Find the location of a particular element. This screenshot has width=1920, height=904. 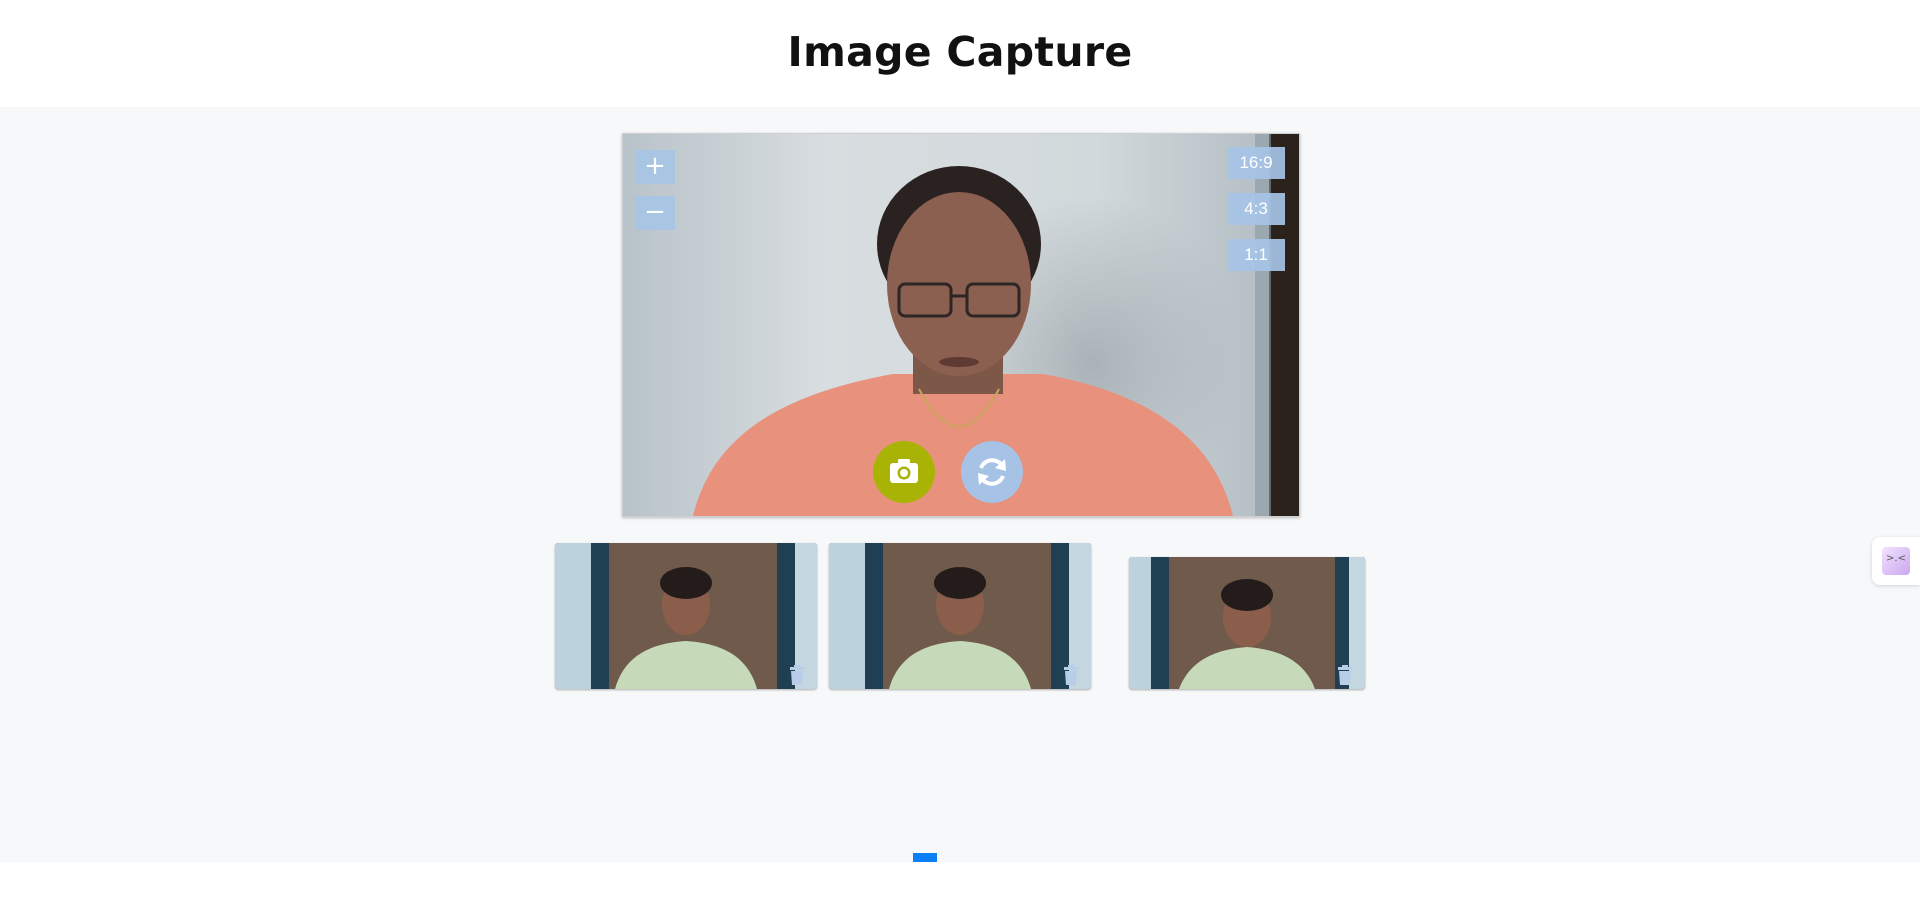

capture-button is located at coordinates (904, 472).